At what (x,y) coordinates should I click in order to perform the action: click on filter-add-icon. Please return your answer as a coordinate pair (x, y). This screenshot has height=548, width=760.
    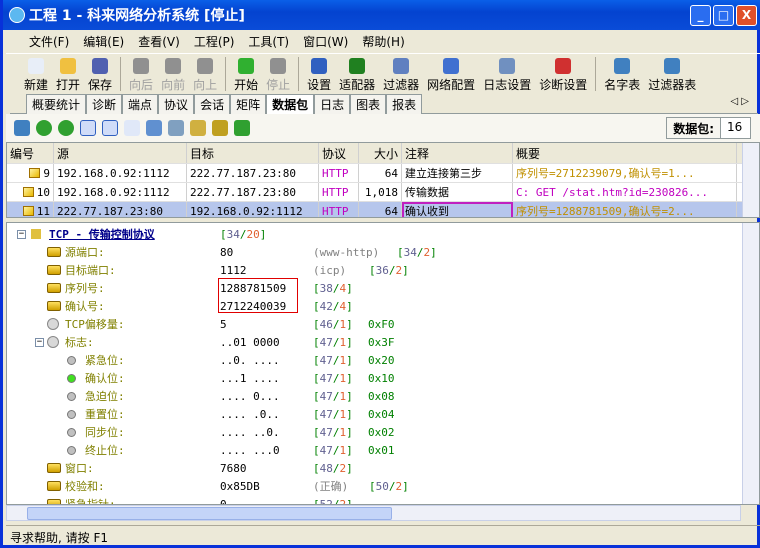
    Looking at the image, I should click on (176, 128).